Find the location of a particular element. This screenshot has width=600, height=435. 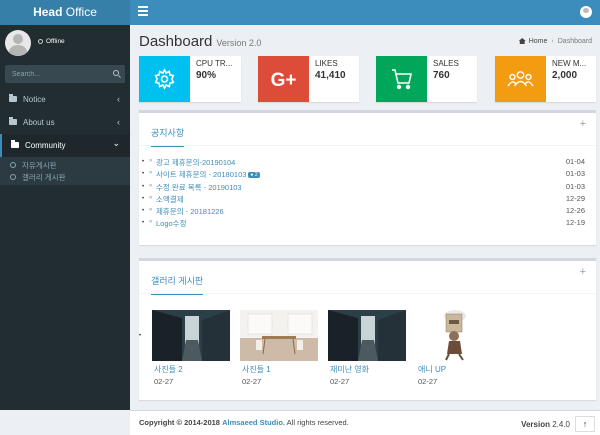

search-icon is located at coordinates (116, 73).